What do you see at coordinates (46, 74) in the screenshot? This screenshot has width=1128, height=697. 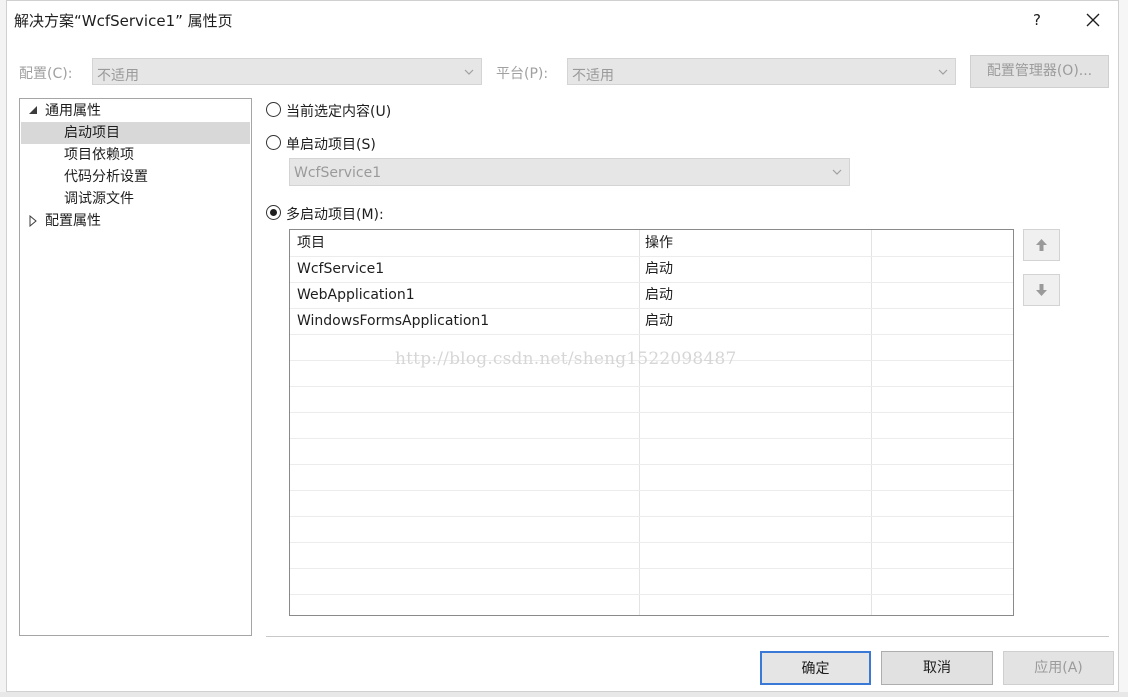 I see `config-label: 配置(C):` at bounding box center [46, 74].